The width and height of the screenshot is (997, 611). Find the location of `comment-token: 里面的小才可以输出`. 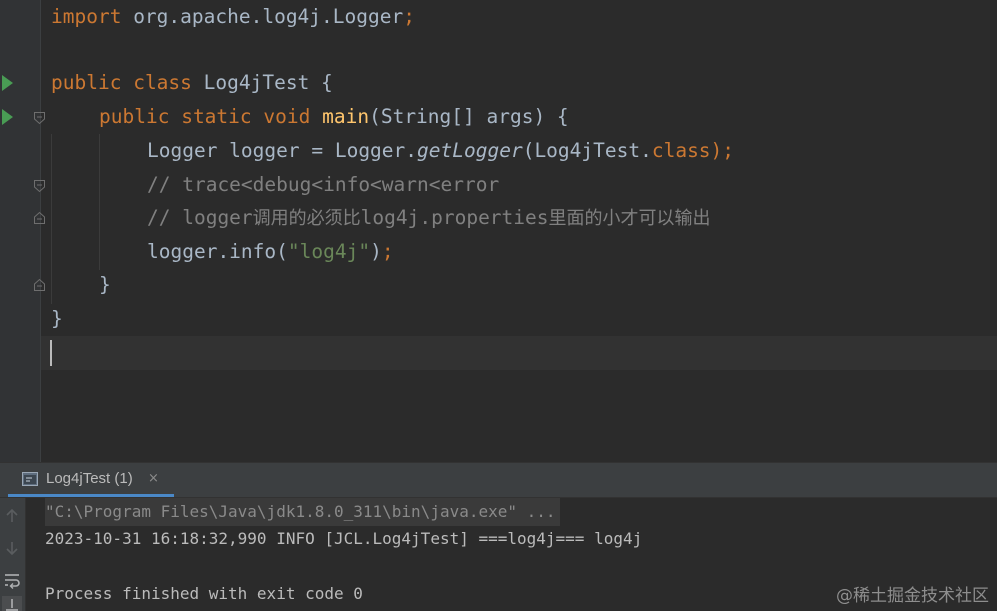

comment-token: 里面的小才可以输出 is located at coordinates (629, 218).